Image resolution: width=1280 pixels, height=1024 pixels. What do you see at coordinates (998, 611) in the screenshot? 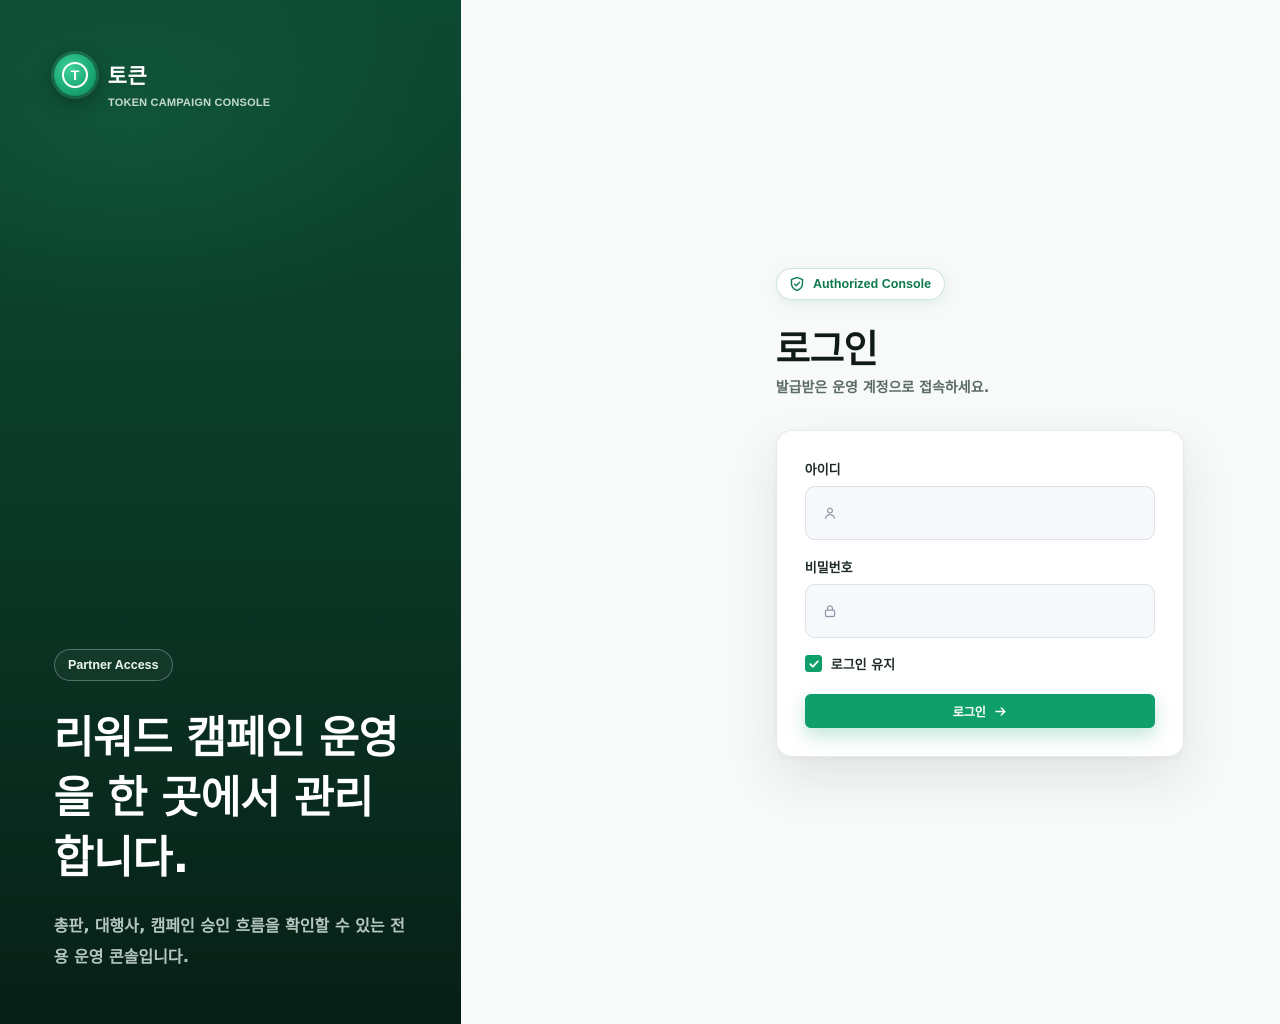
I see `password-input` at bounding box center [998, 611].